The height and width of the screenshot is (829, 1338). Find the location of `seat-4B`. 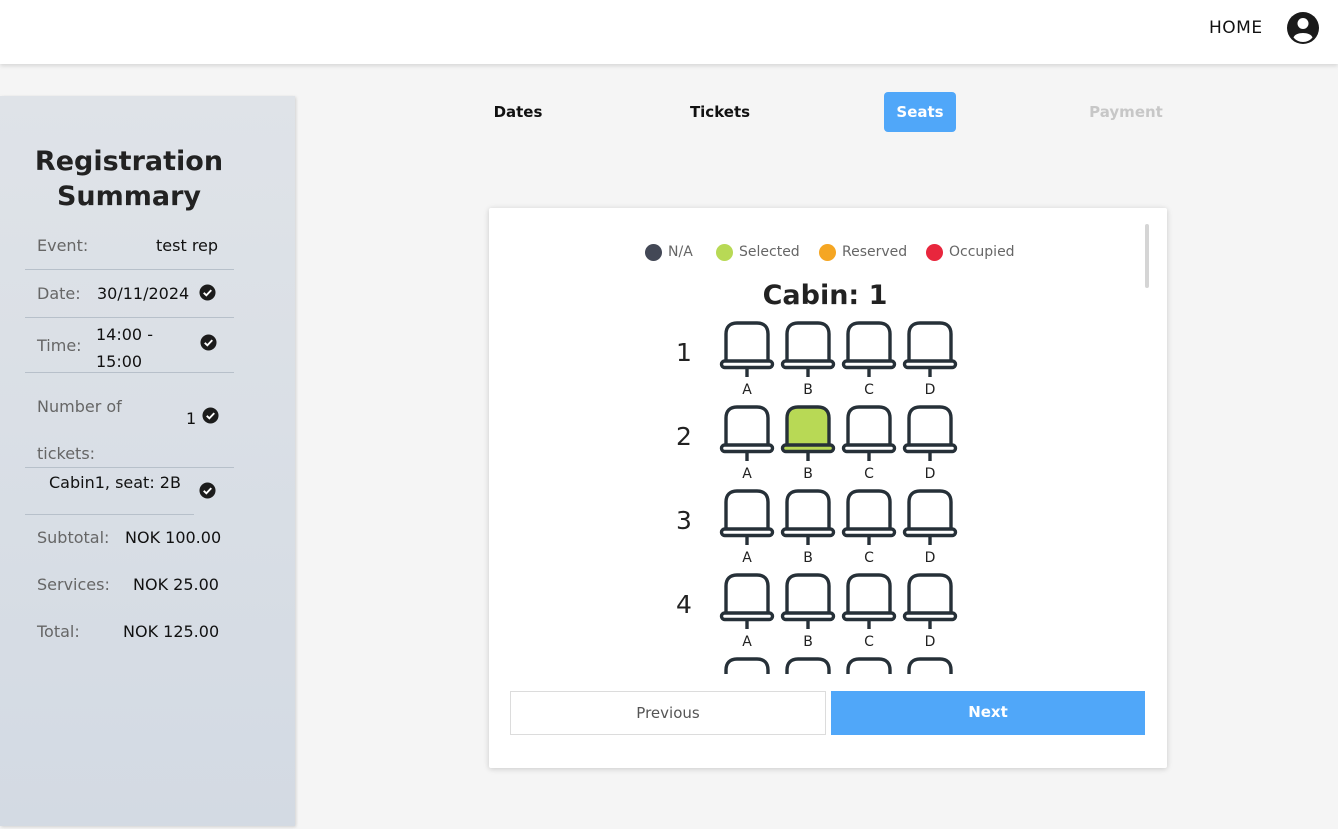

seat-4B is located at coordinates (808, 601).